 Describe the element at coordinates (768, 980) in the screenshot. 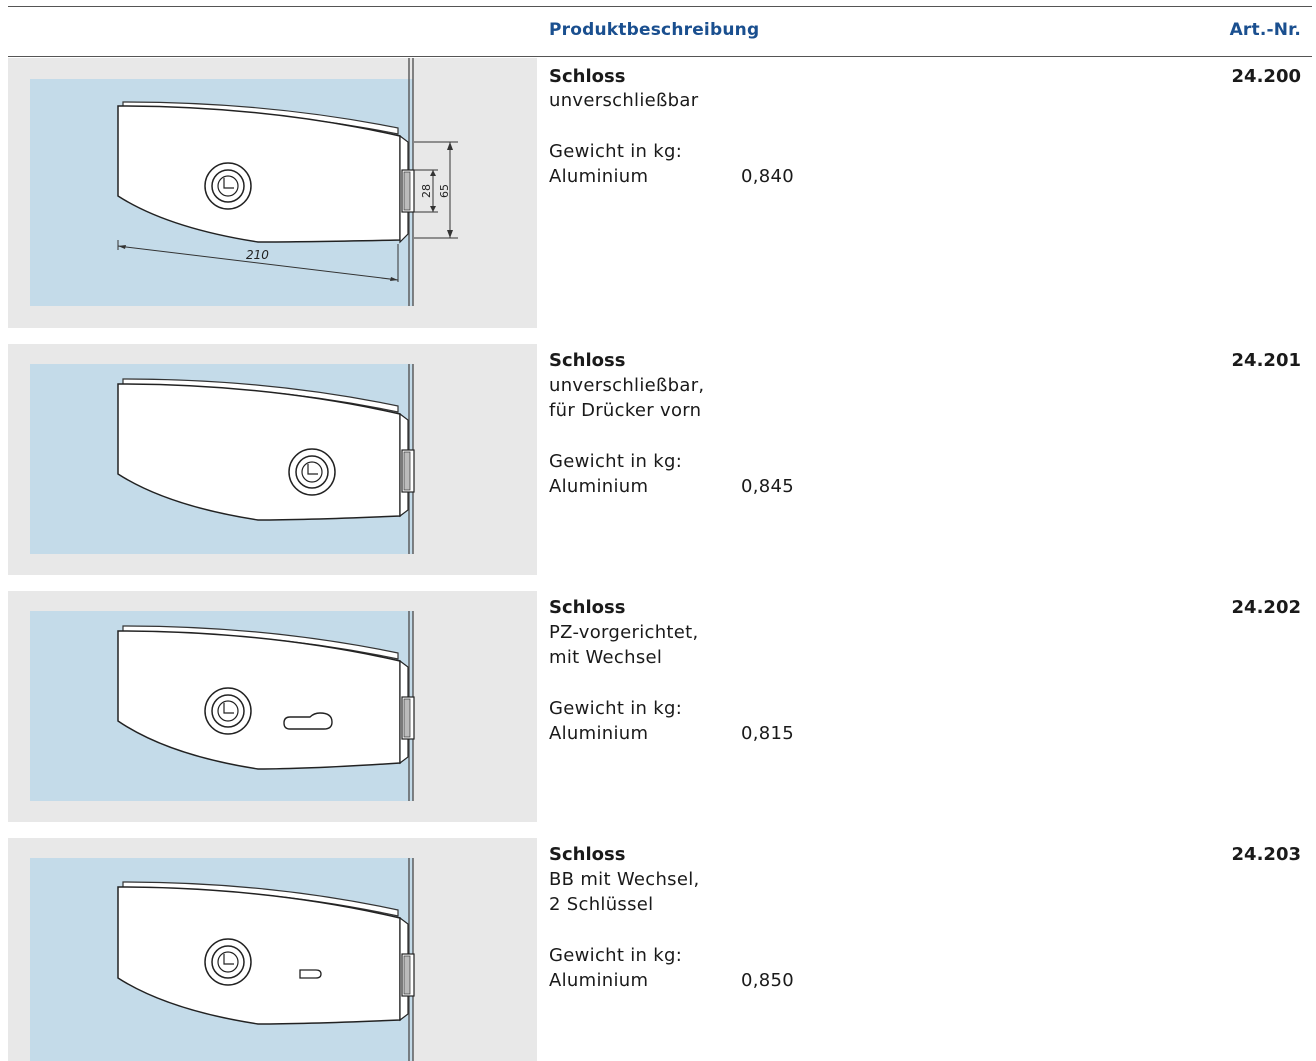

I see `weight-value: 0,850` at that location.